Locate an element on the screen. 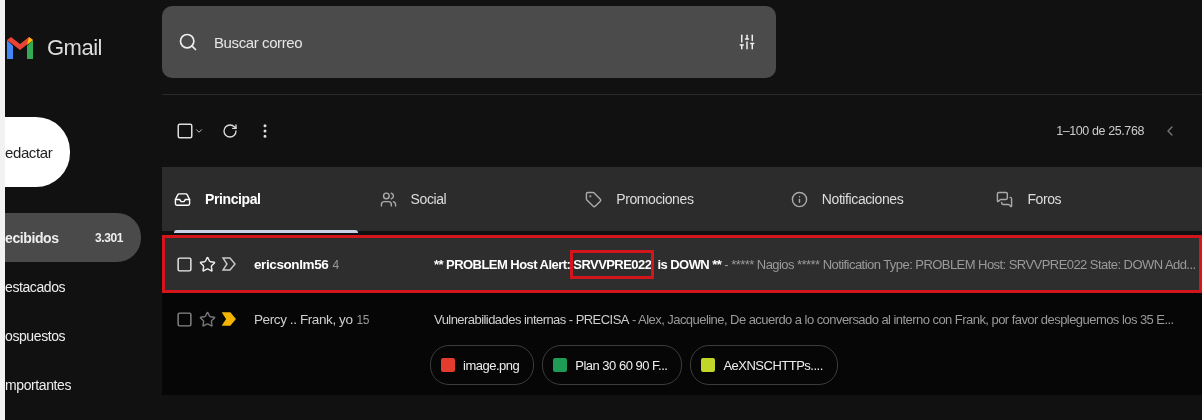 This screenshot has width=1202, height=420. category-tab: Notificaciones is located at coordinates (893, 199).